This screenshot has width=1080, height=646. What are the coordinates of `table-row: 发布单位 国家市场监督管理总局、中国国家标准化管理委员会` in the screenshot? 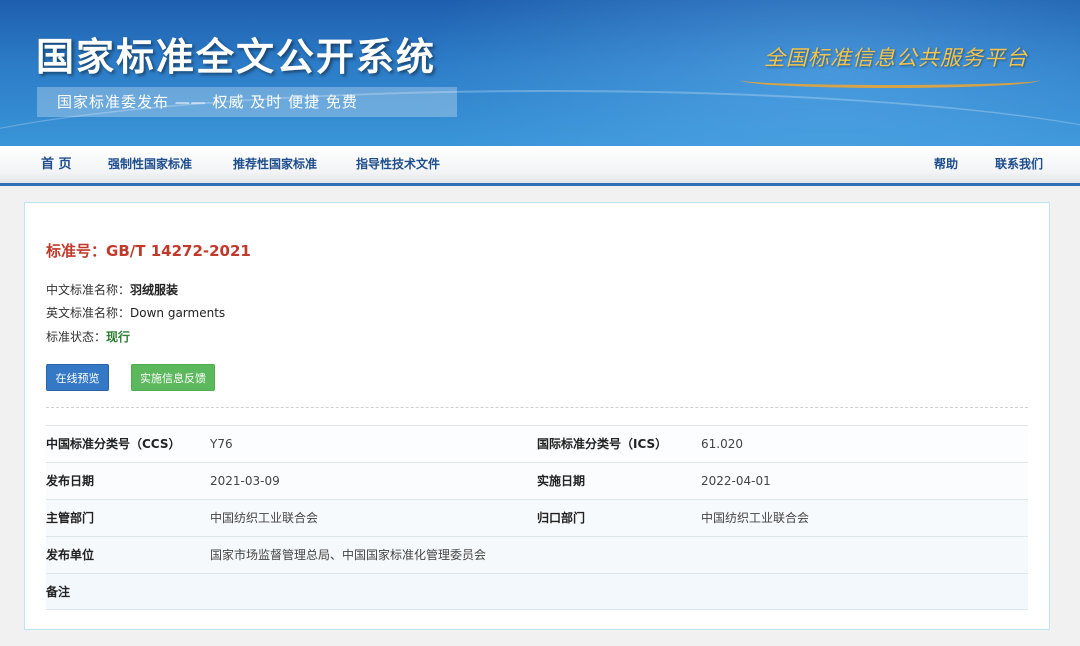 It's located at (537, 555).